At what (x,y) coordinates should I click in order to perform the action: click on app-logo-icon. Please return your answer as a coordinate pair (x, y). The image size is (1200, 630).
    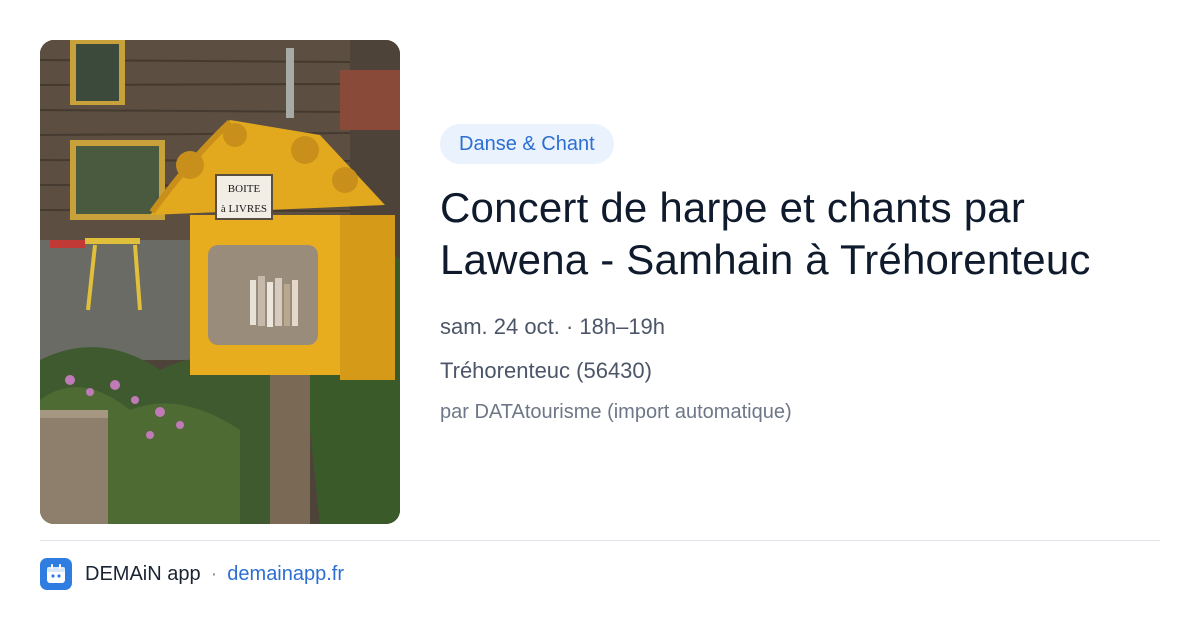
    Looking at the image, I should click on (56, 574).